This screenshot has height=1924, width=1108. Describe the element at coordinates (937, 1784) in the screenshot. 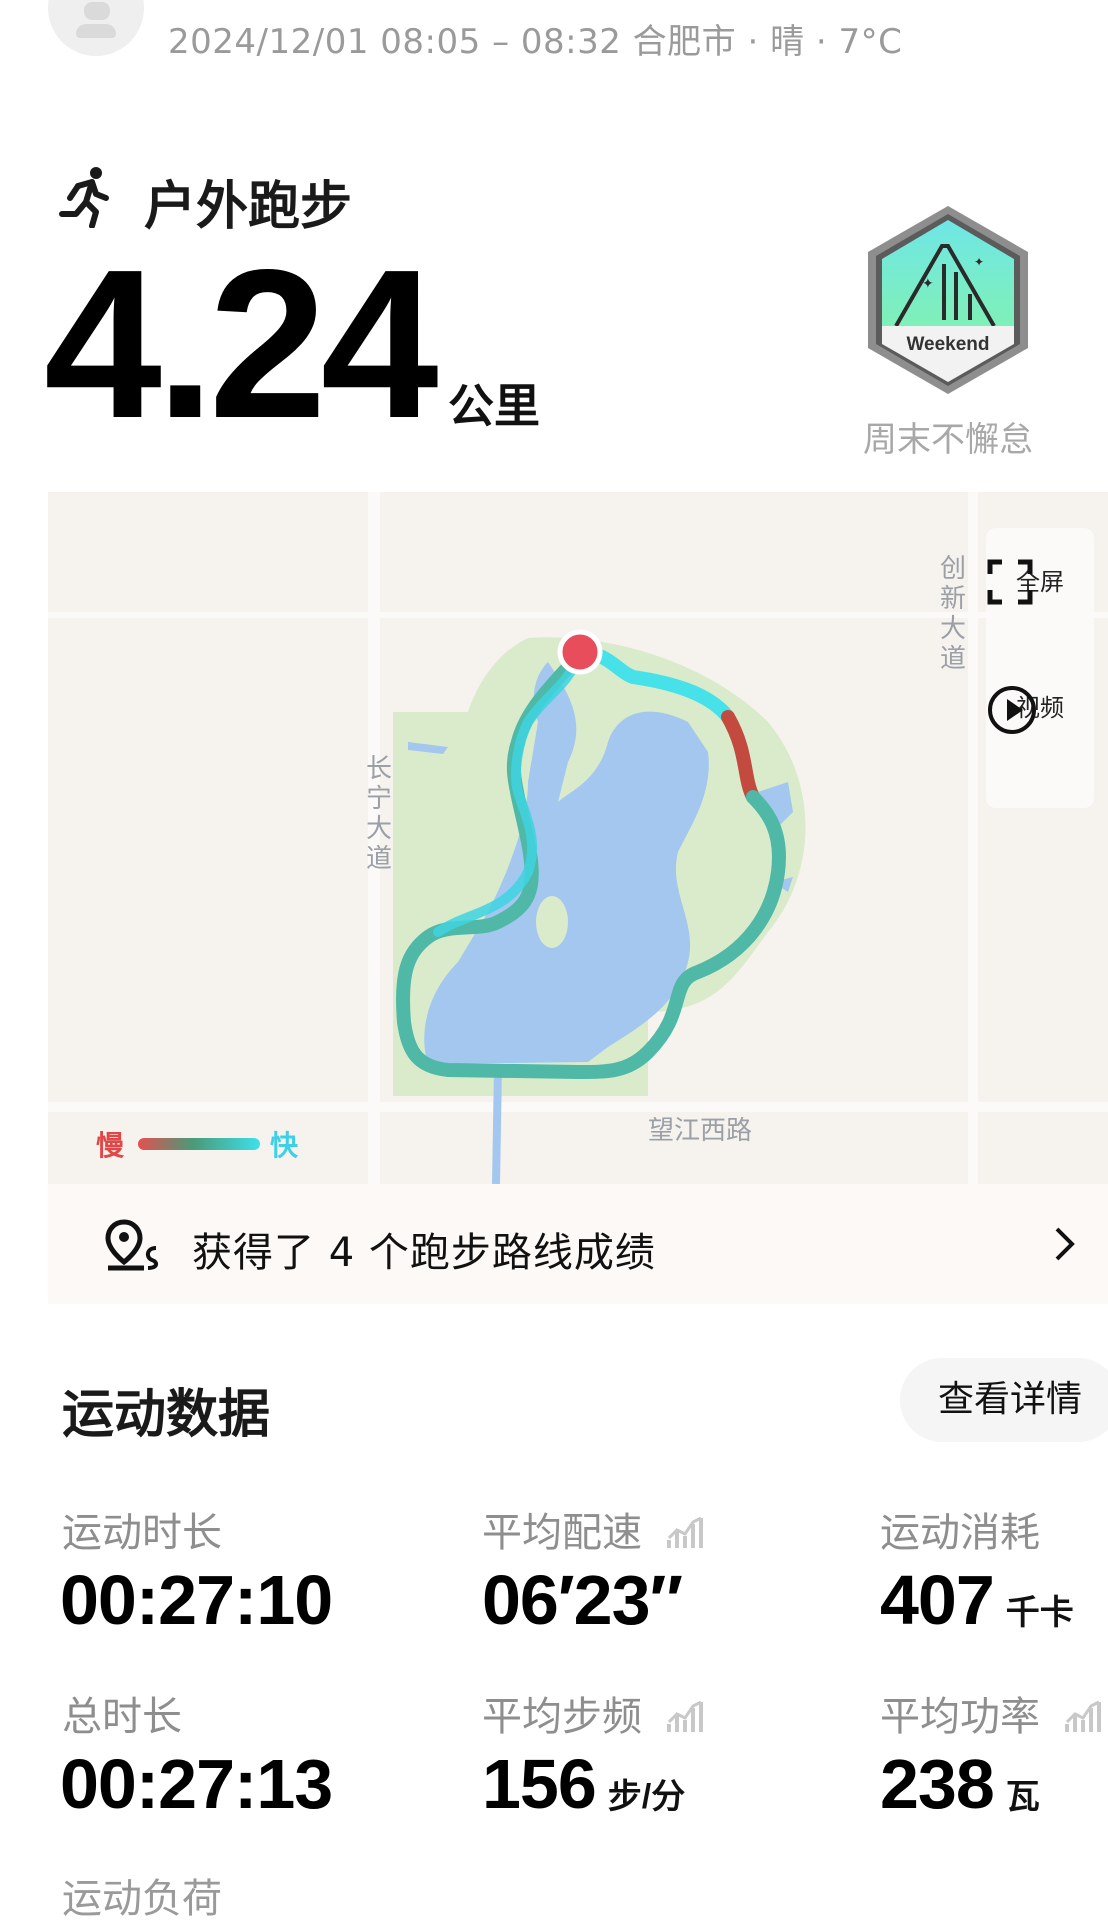

I see `stat-value-power: 238` at that location.